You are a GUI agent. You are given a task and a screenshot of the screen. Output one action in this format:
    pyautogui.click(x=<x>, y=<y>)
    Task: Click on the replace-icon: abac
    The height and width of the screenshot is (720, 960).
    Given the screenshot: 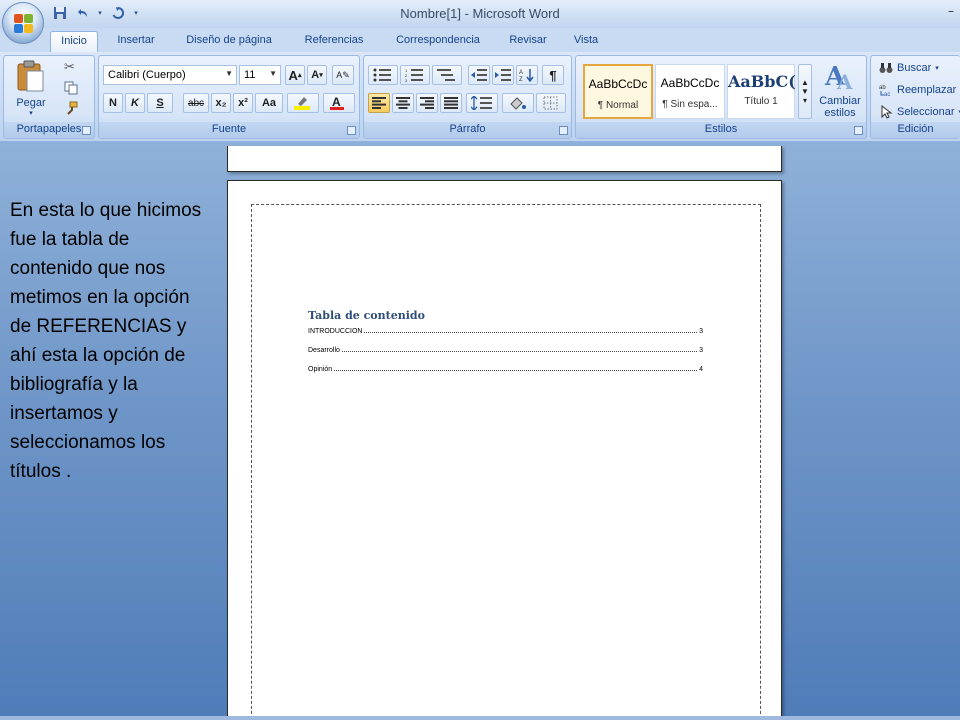 What is the action you would take?
    pyautogui.click(x=884, y=91)
    